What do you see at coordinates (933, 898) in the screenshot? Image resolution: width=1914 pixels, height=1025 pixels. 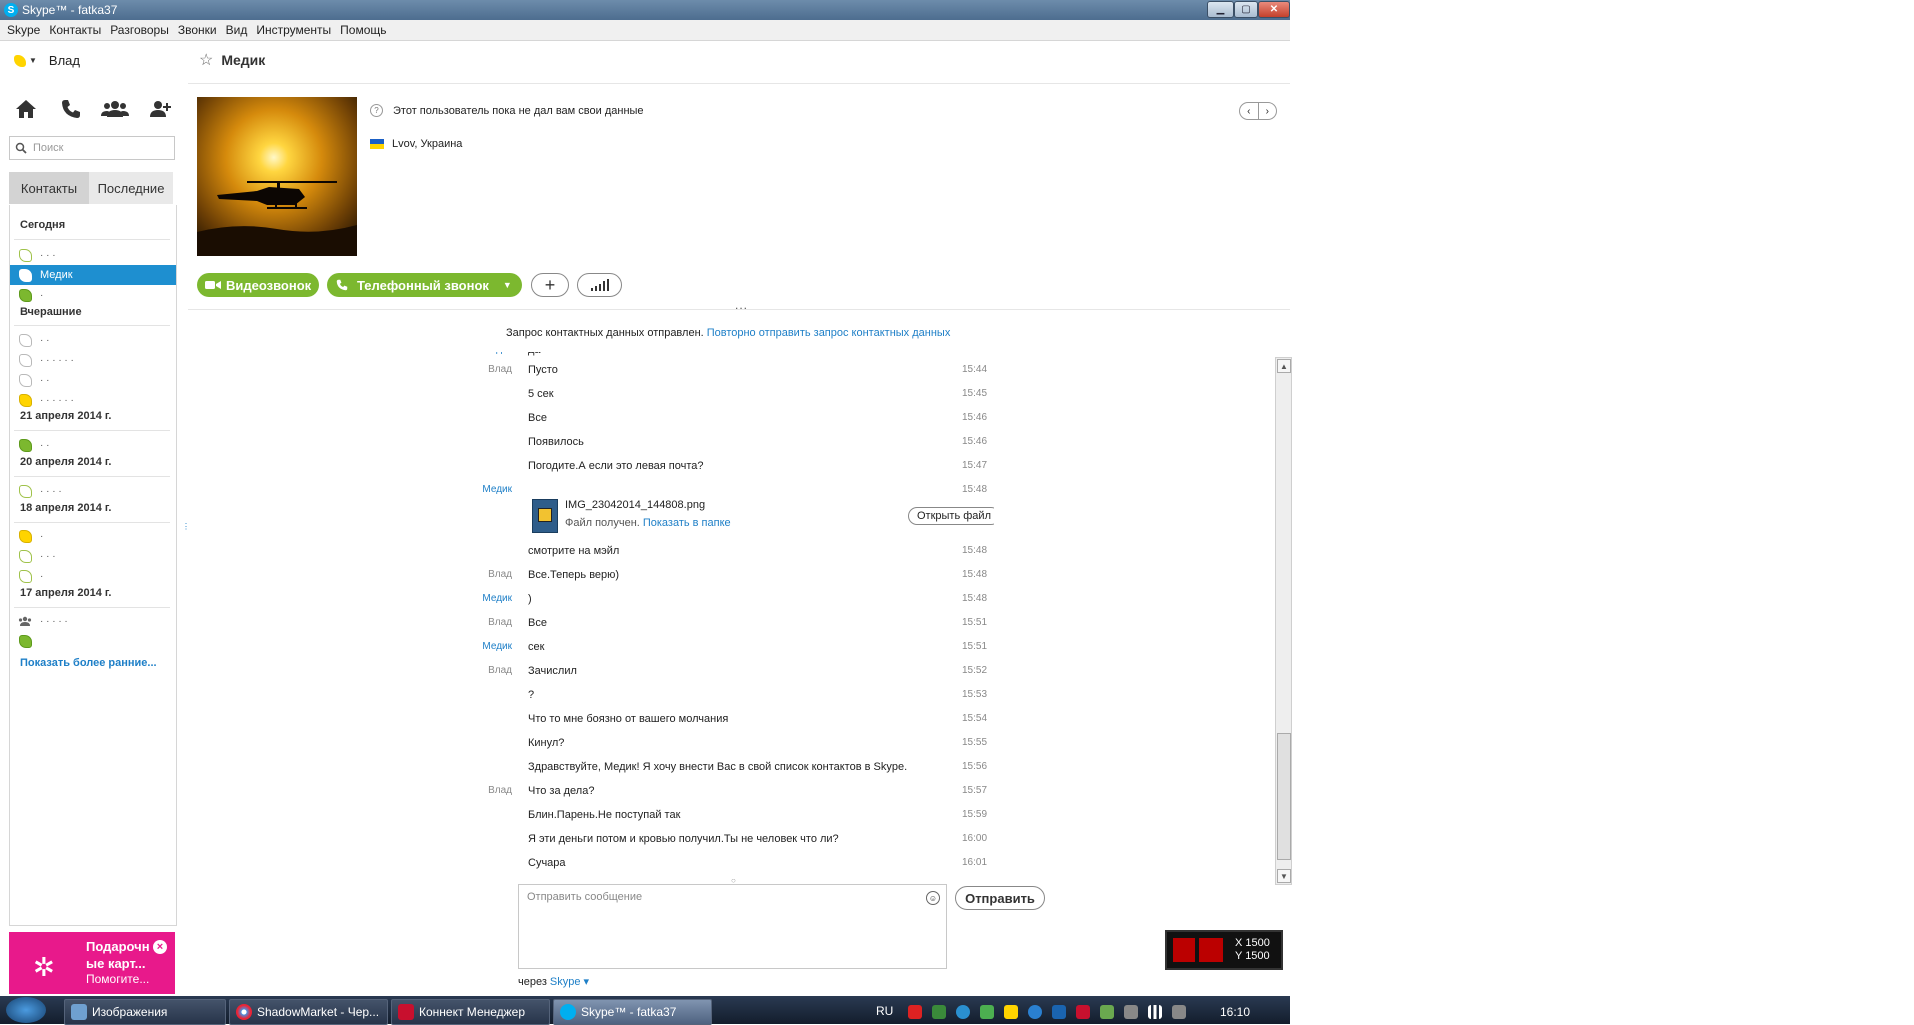 I see `emoticon-icon: ☺` at bounding box center [933, 898].